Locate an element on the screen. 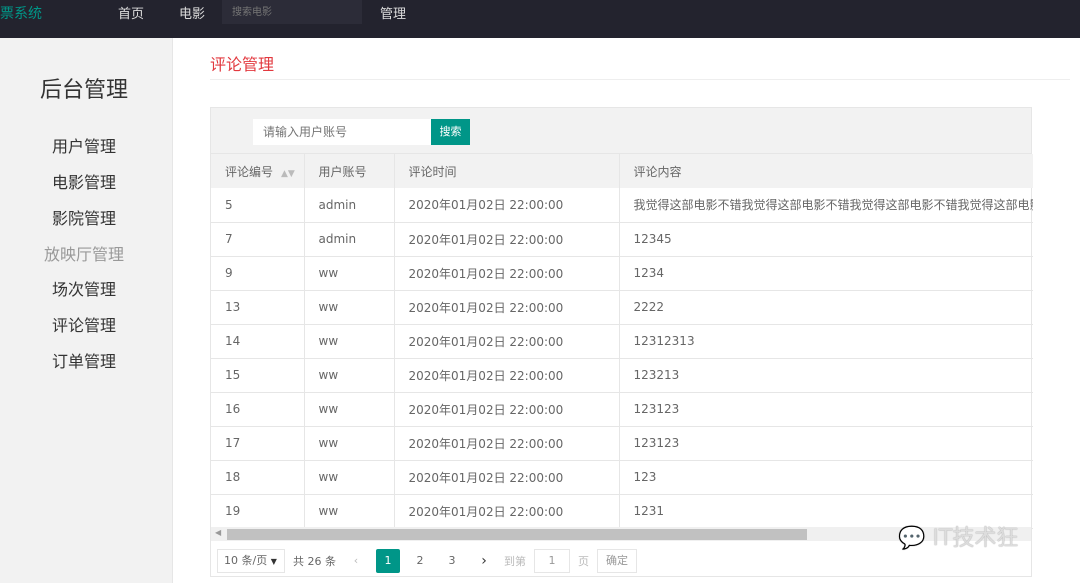  total-count: 共 26 条 is located at coordinates (314, 561).